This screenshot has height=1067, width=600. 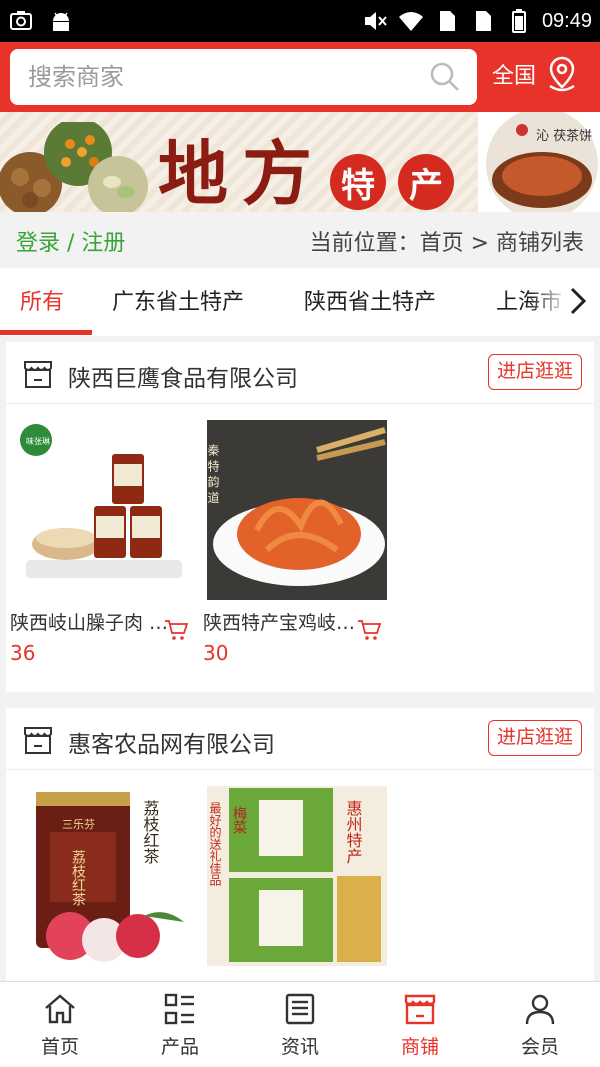 I want to click on screenshot-icon, so click(x=21, y=20).